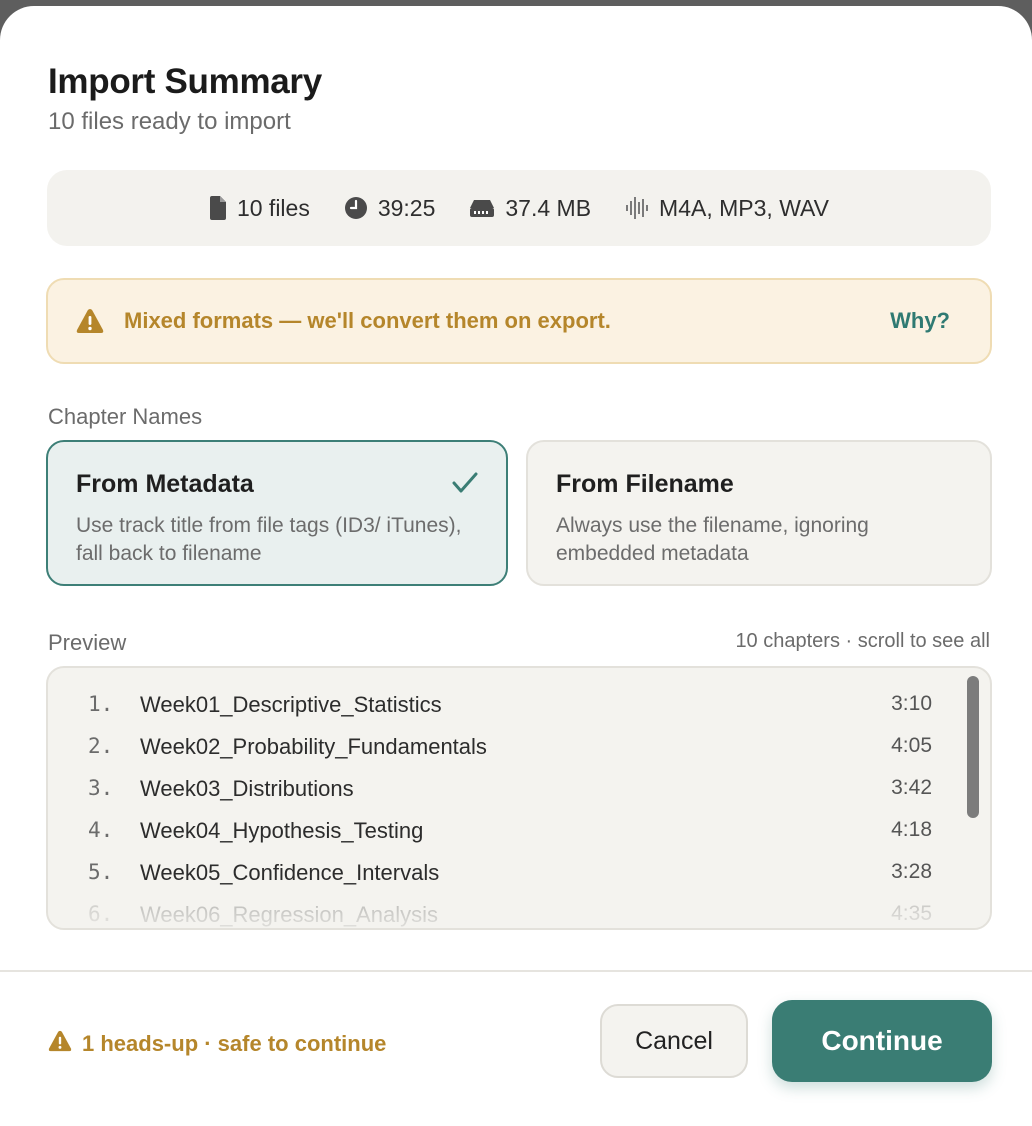 The height and width of the screenshot is (1126, 1032). I want to click on stat-formats-value: M4A, MP3, WAV, so click(744, 207).